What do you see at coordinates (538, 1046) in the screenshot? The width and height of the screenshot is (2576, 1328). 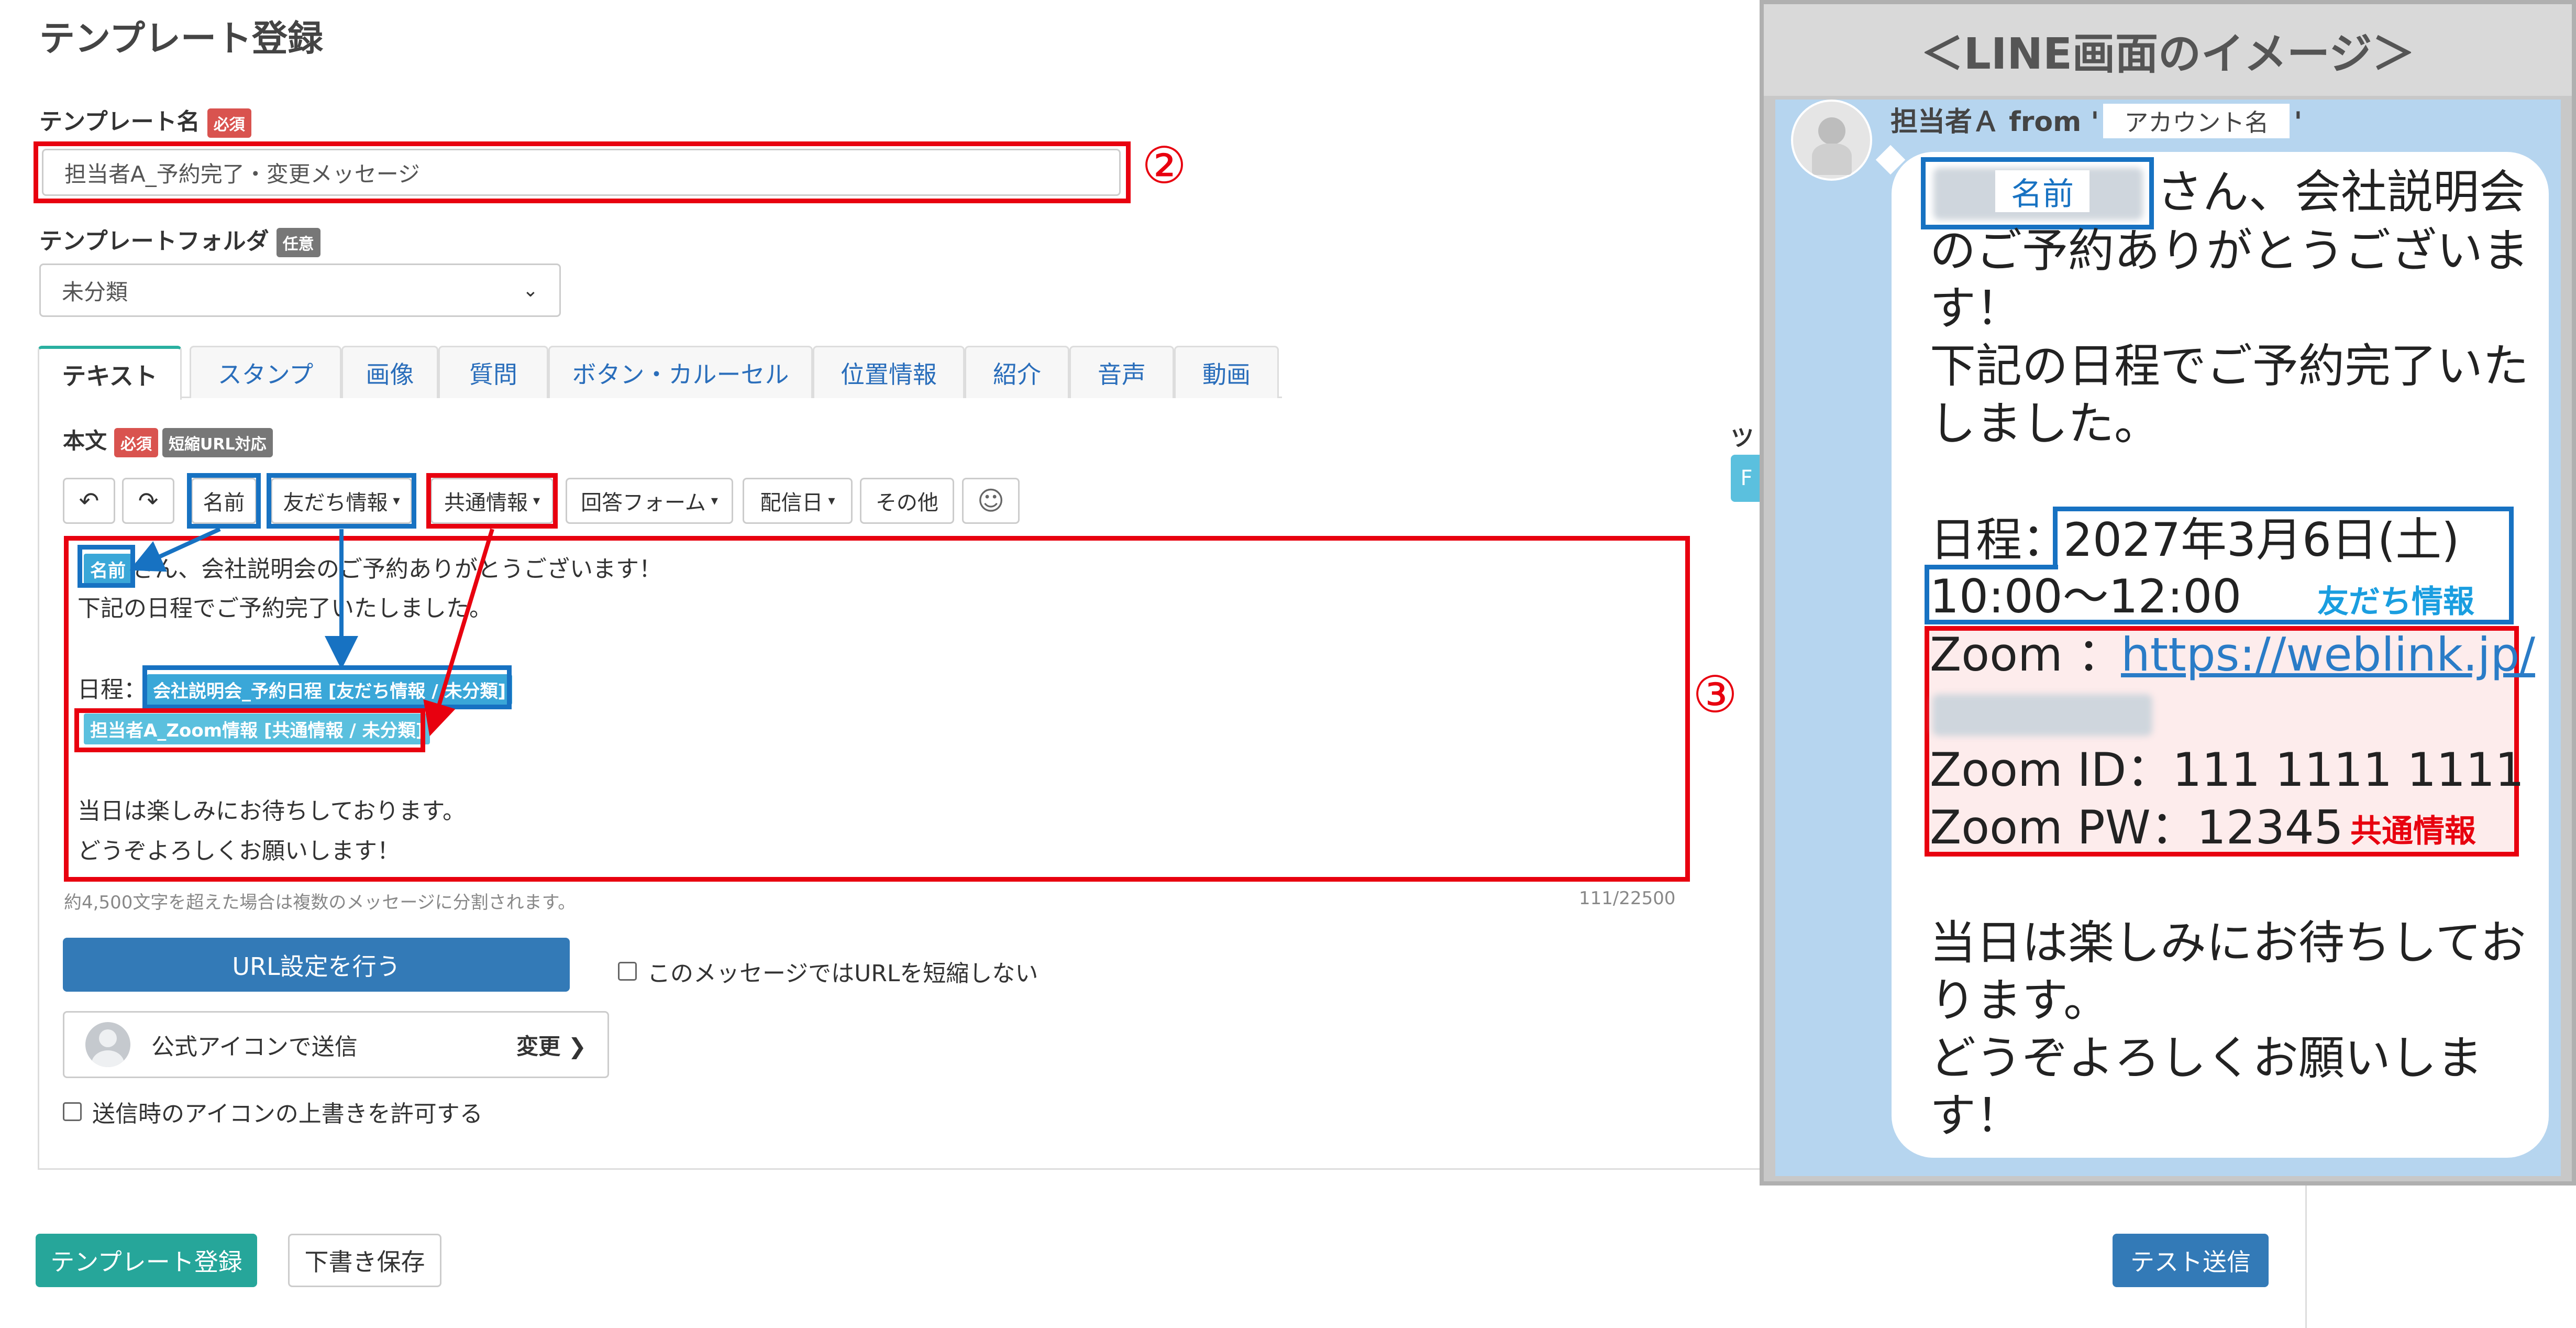 I see `change-icon-label: 変更` at bounding box center [538, 1046].